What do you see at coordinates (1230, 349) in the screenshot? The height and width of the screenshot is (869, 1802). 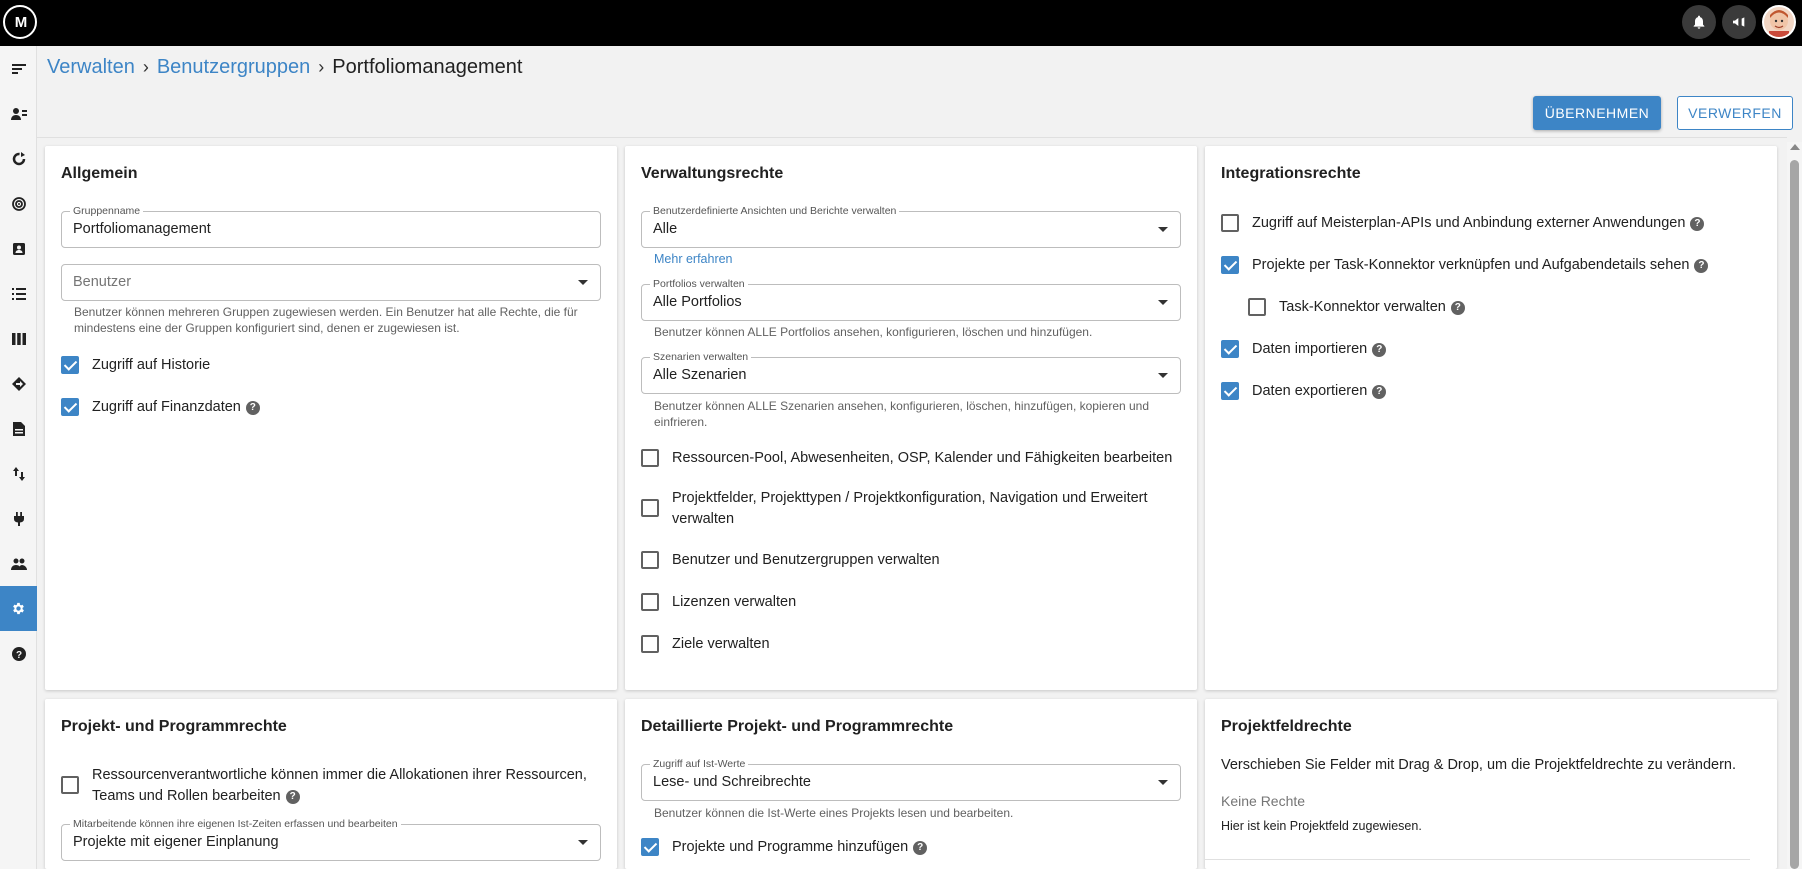 I see `import-checkbox` at bounding box center [1230, 349].